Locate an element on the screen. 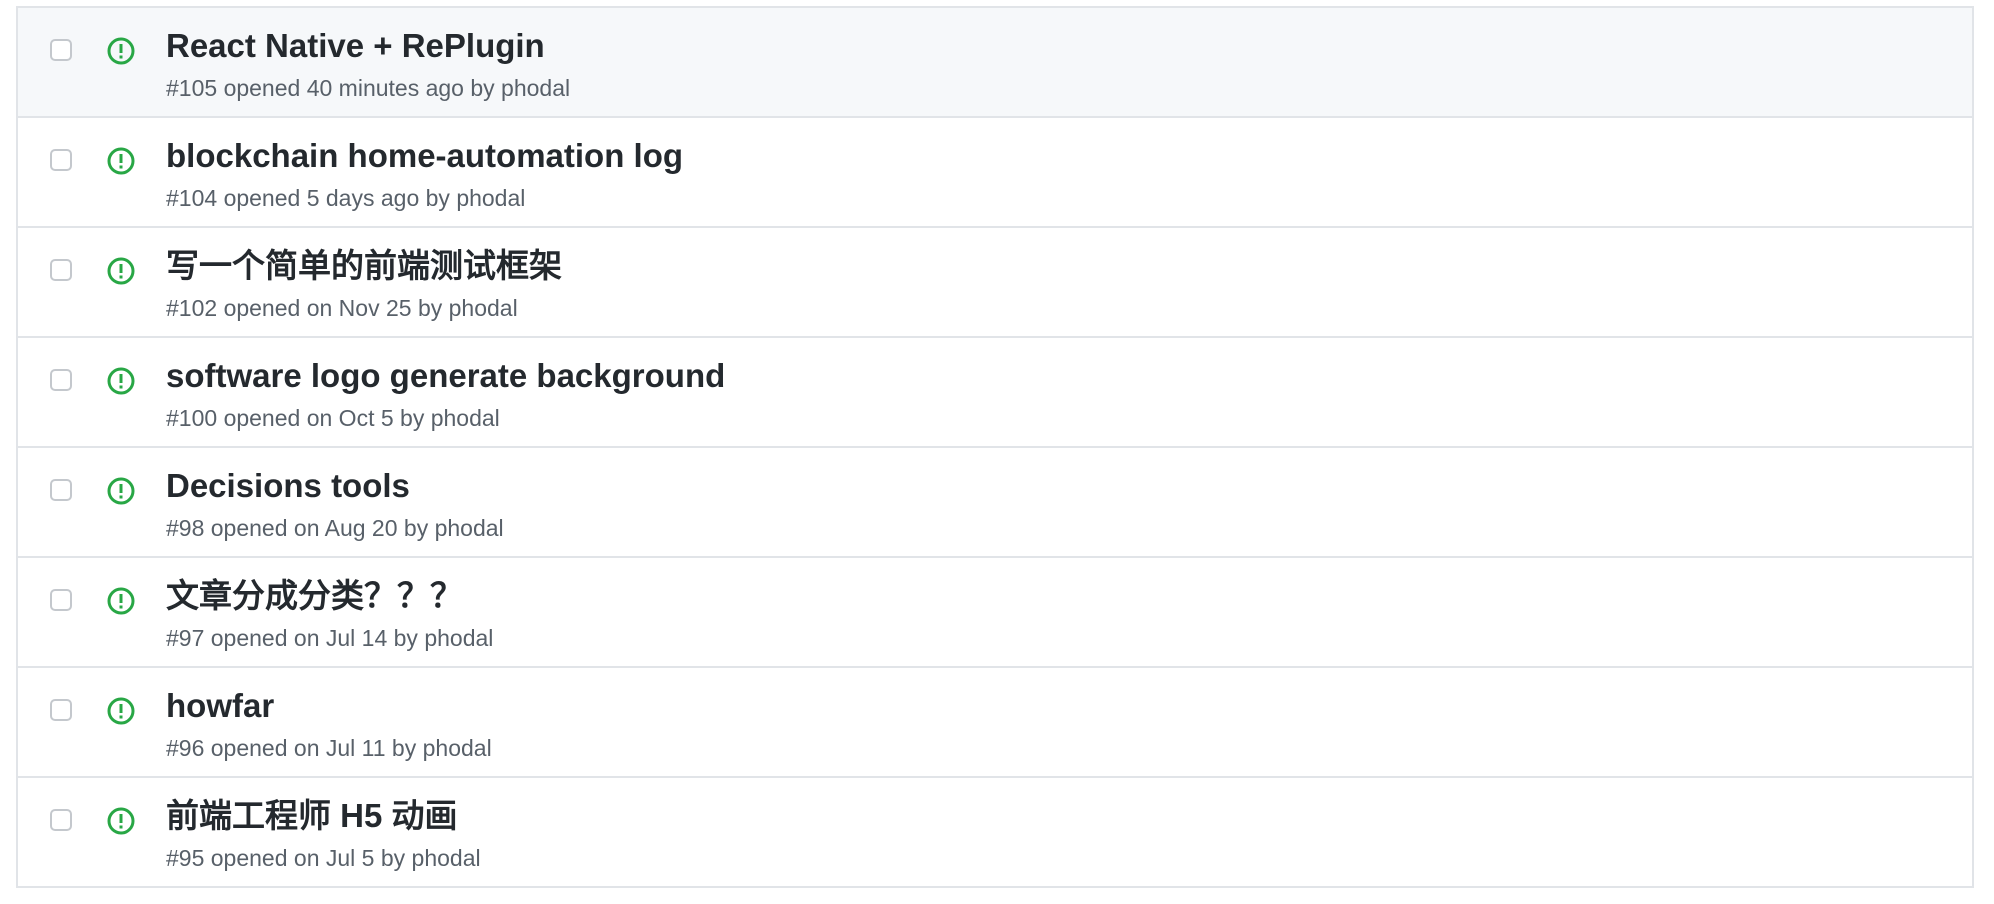 The image size is (1994, 904). issue-number: #95 is located at coordinates (185, 858).